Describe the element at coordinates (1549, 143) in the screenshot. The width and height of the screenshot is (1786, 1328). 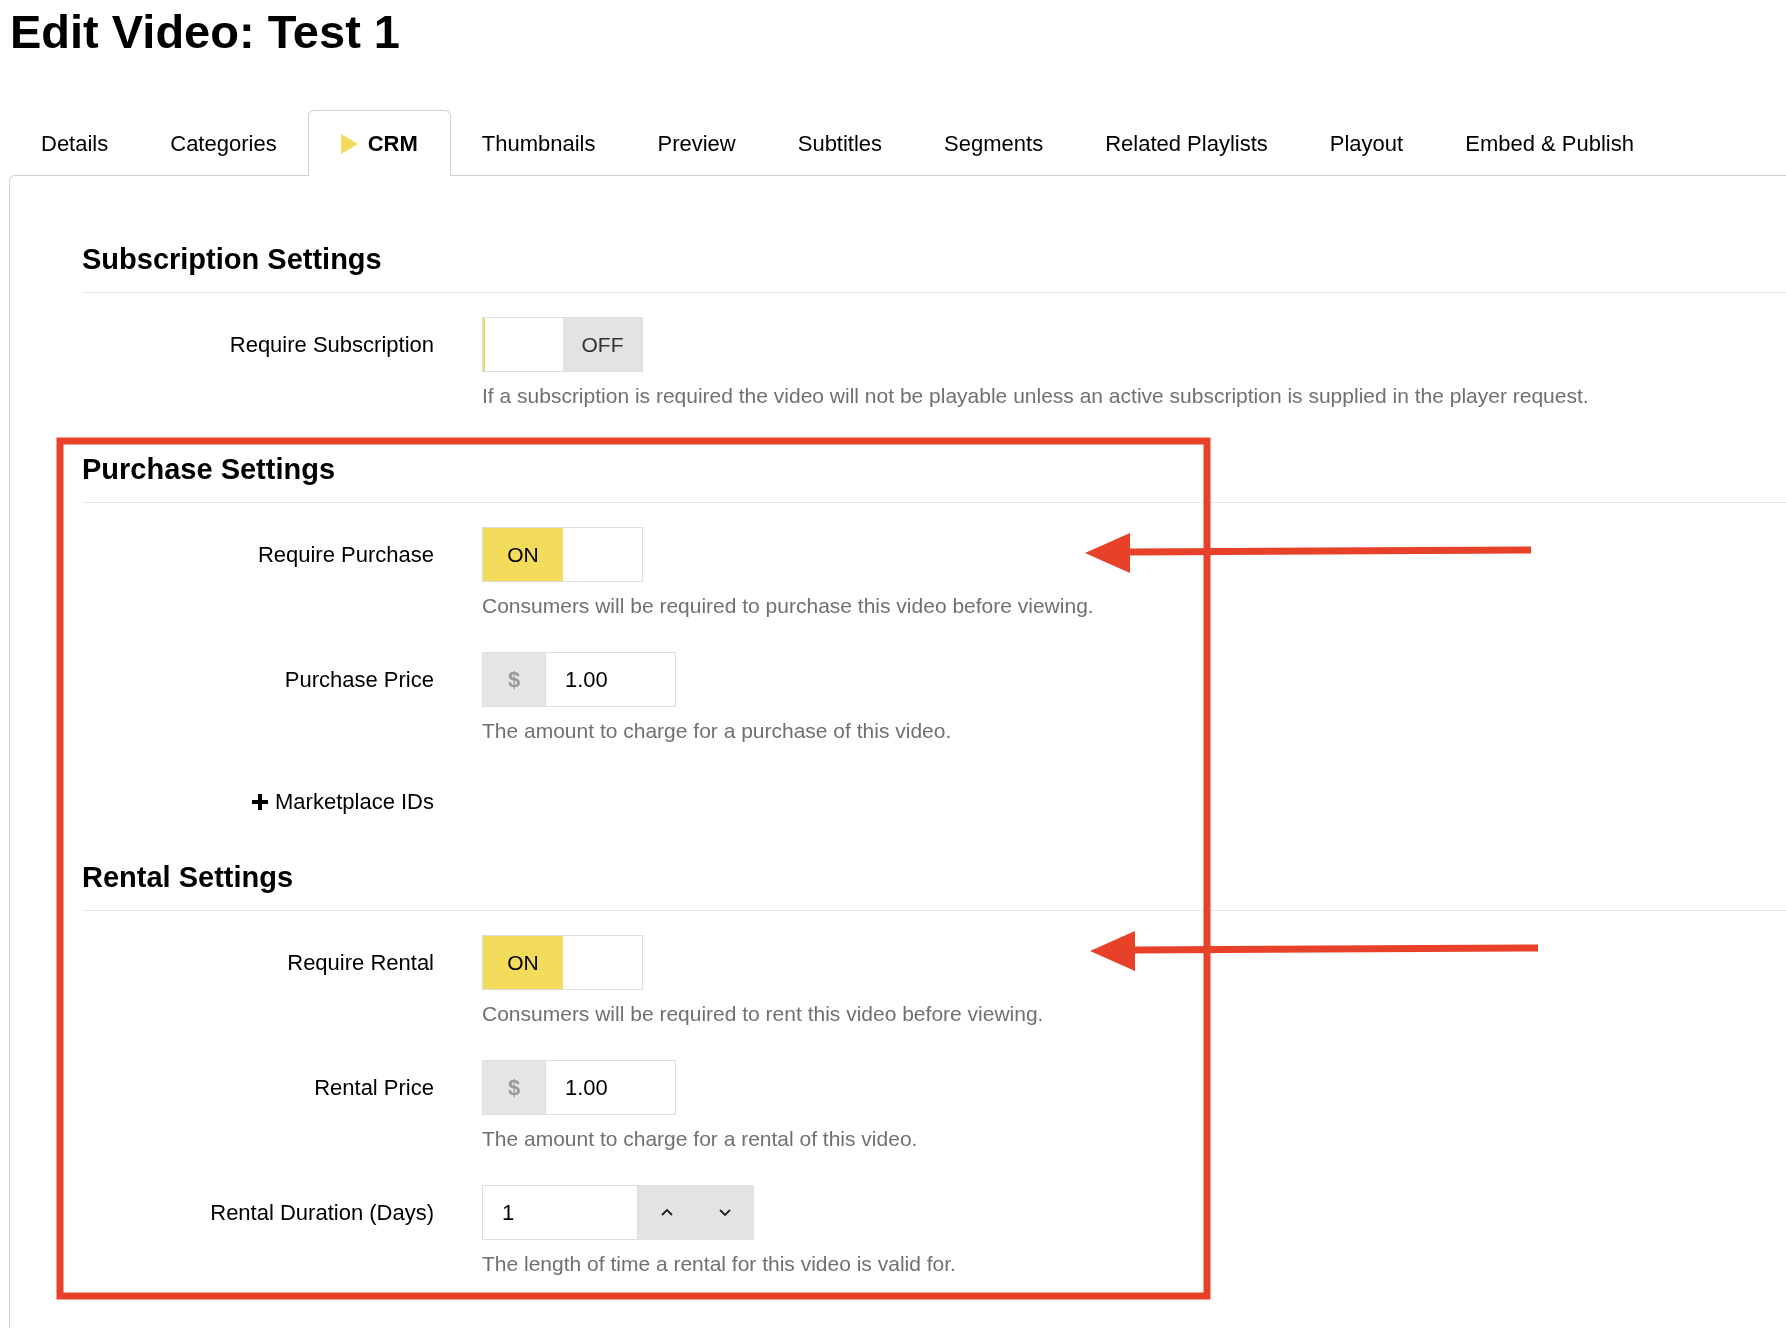
I see `tab: Embed & Publish` at that location.